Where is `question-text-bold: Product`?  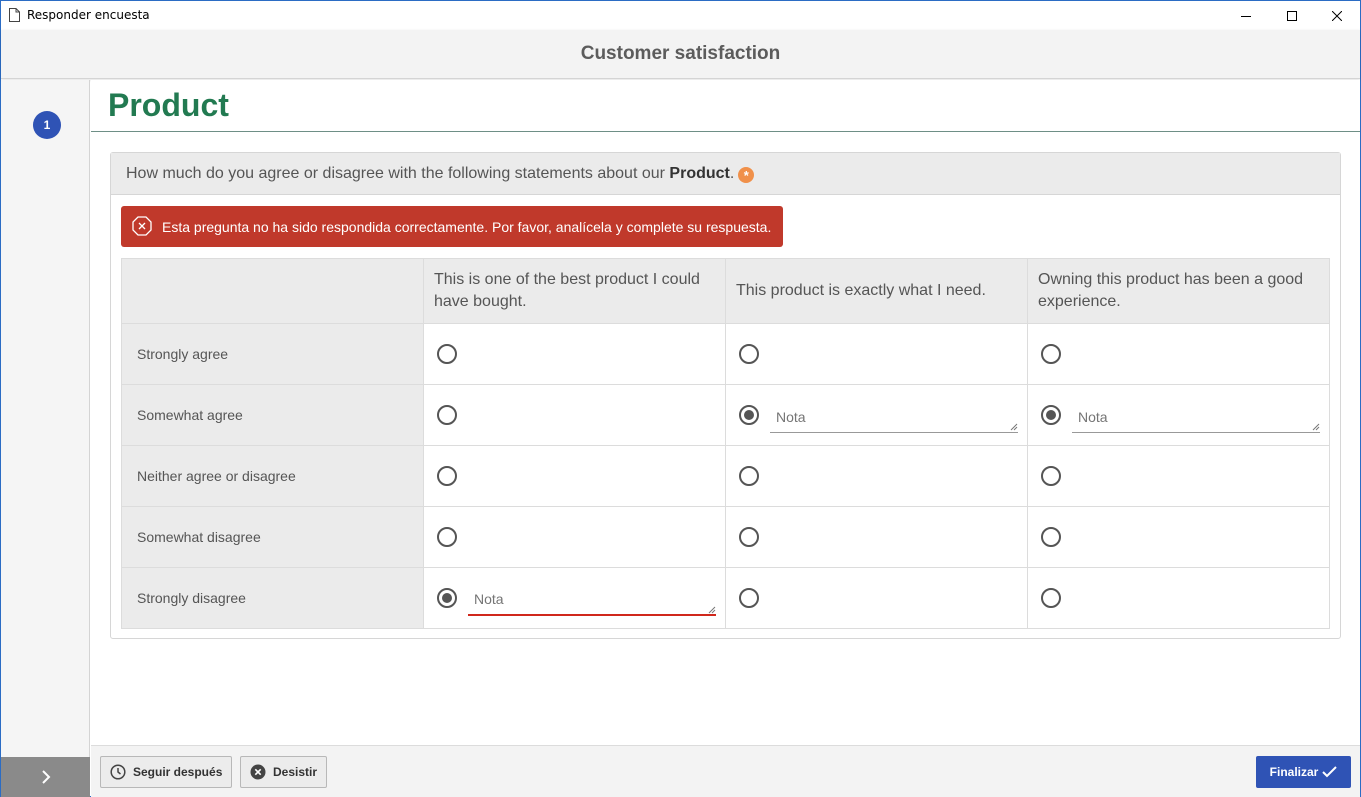 question-text-bold: Product is located at coordinates (699, 173).